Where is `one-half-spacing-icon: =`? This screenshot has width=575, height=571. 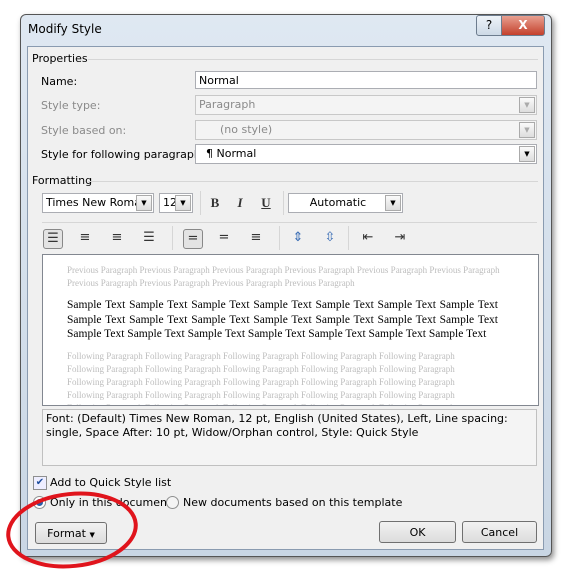
one-half-spacing-icon: = is located at coordinates (224, 238).